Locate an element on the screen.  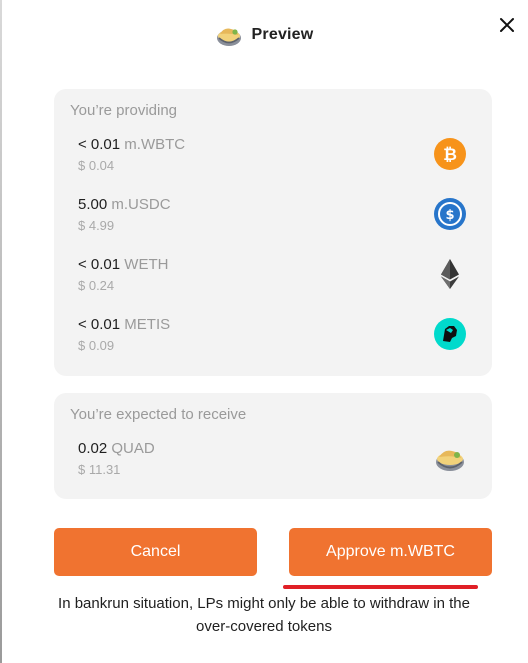
token-symbol: METIS is located at coordinates (147, 324).